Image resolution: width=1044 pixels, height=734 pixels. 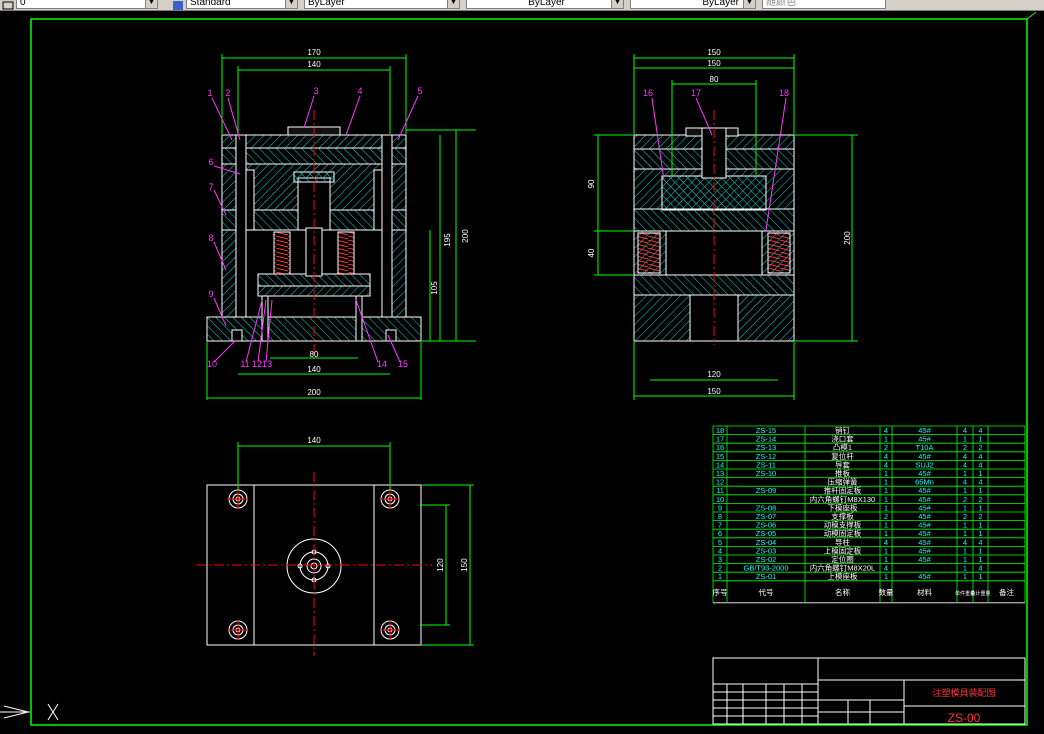 What do you see at coordinates (314, 354) in the screenshot?
I see `dim-80: 80` at bounding box center [314, 354].